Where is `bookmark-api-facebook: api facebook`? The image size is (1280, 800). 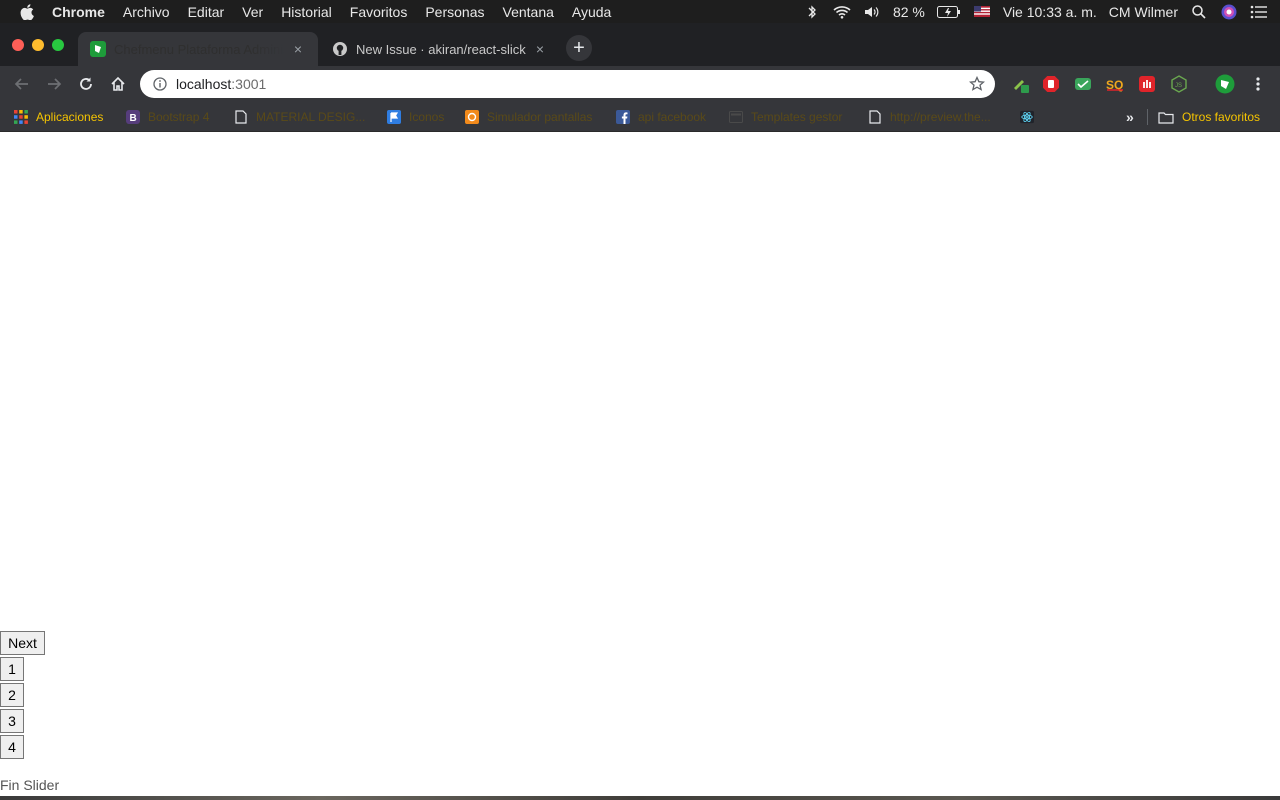
bookmark-api-facebook: api facebook is located at coordinates (661, 117).